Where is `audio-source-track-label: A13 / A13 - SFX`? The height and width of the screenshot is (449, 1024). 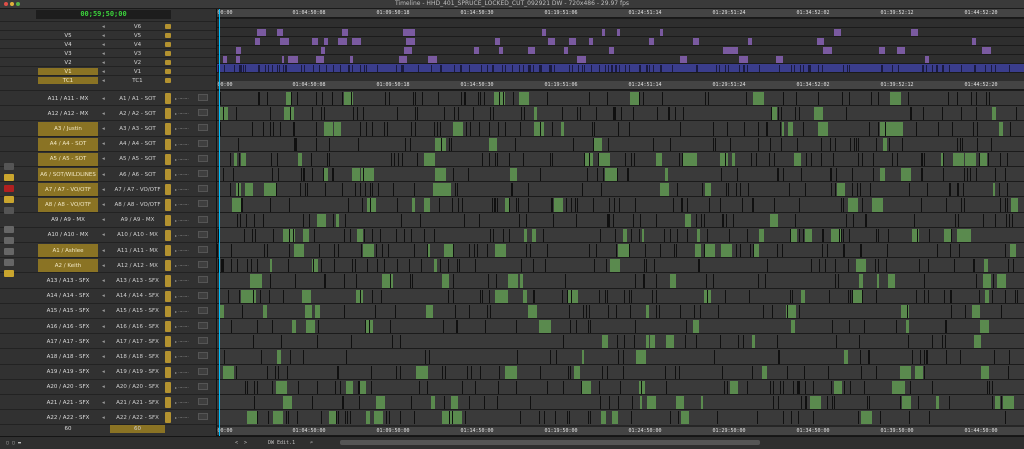 audio-source-track-label: A13 / A13 - SFX is located at coordinates (68, 280).